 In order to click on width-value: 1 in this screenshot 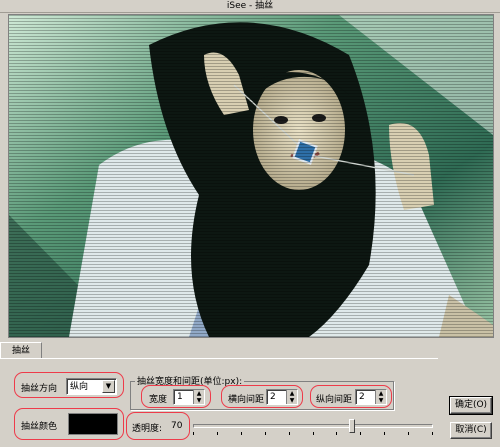, I will do `click(180, 397)`.